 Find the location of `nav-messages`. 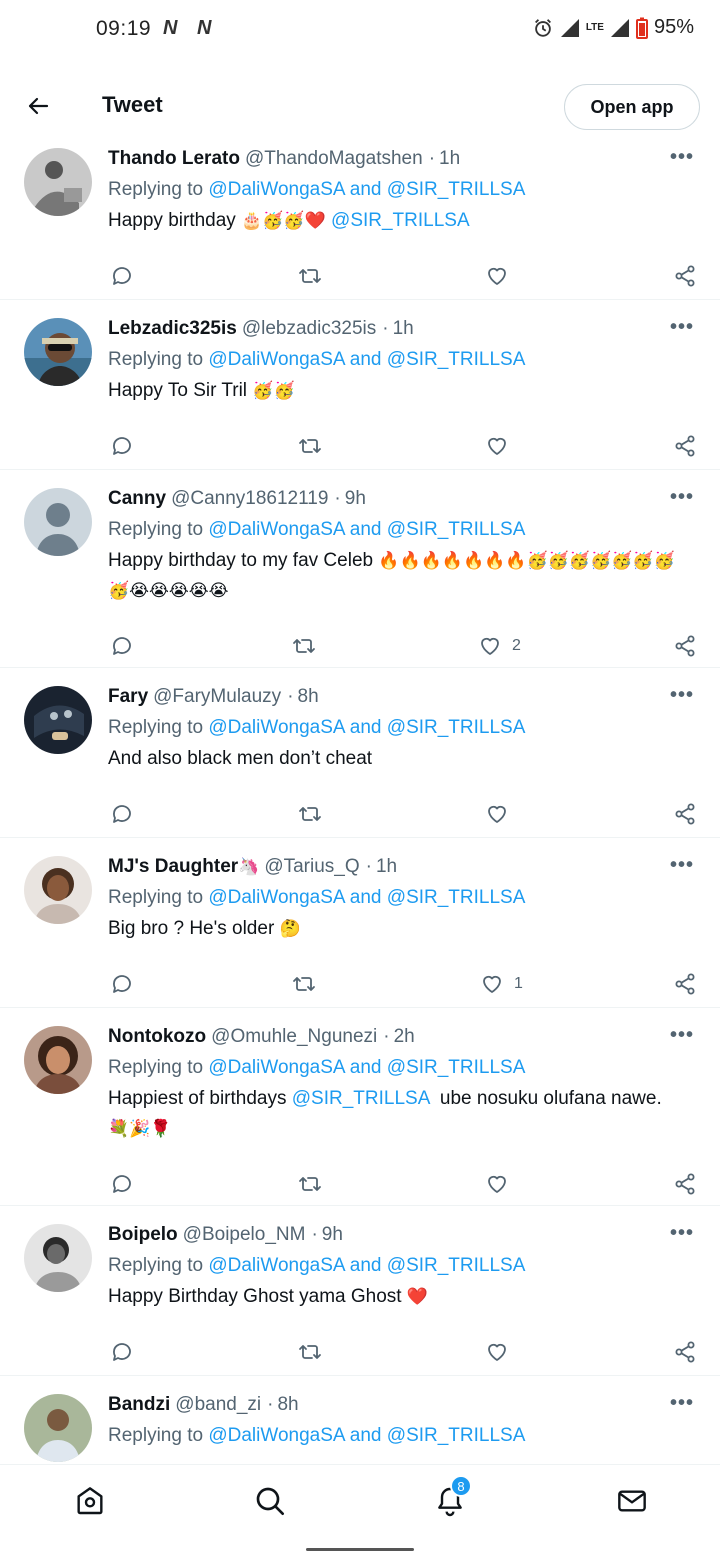

nav-messages is located at coordinates (632, 1501).